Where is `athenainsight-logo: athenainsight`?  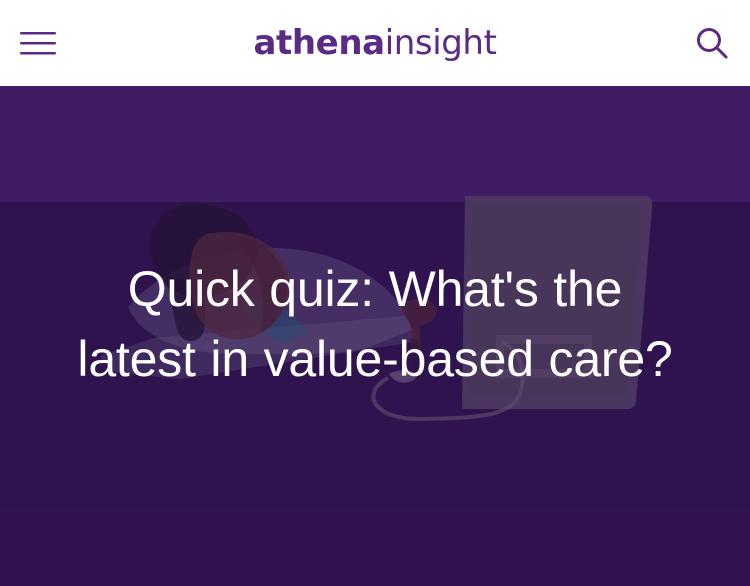
athenainsight-logo: athenainsight is located at coordinates (374, 43).